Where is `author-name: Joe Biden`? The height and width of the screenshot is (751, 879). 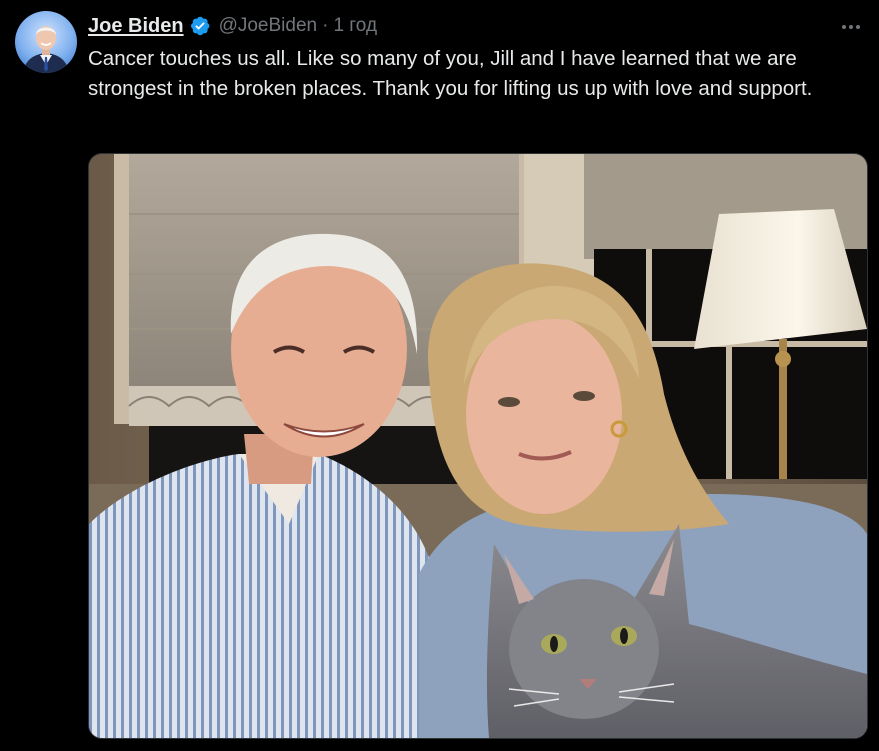
author-name: Joe Biden is located at coordinates (136, 26).